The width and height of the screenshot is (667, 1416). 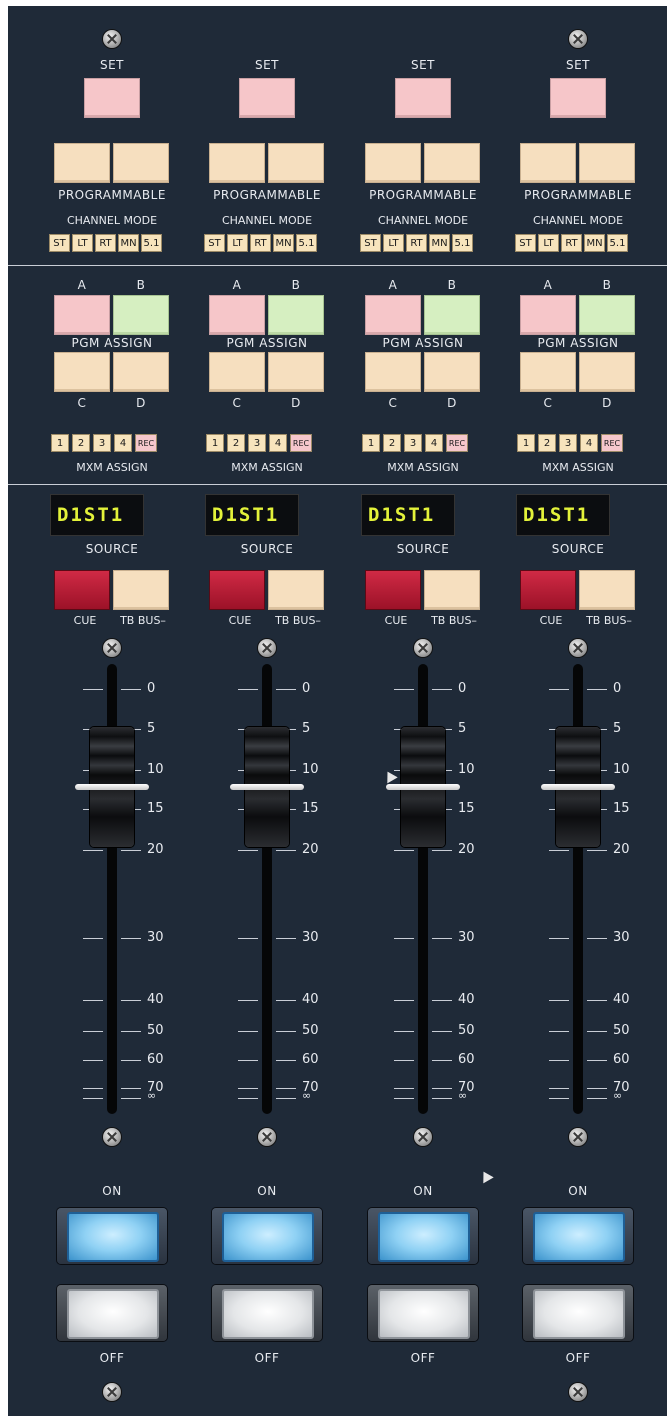 What do you see at coordinates (155, 1059) in the screenshot?
I see `fader-scale-label: 60` at bounding box center [155, 1059].